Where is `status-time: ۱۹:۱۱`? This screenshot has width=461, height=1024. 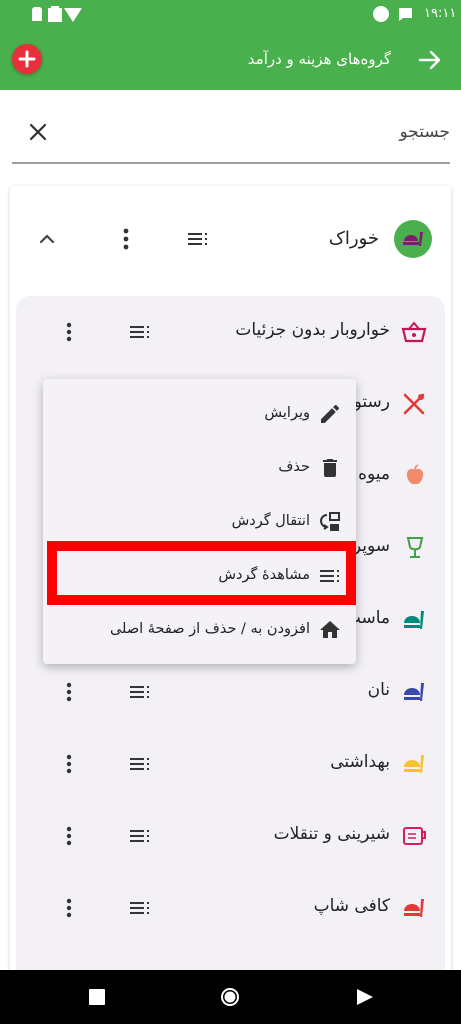 status-time: ۱۹:۱۱ is located at coordinates (440, 13).